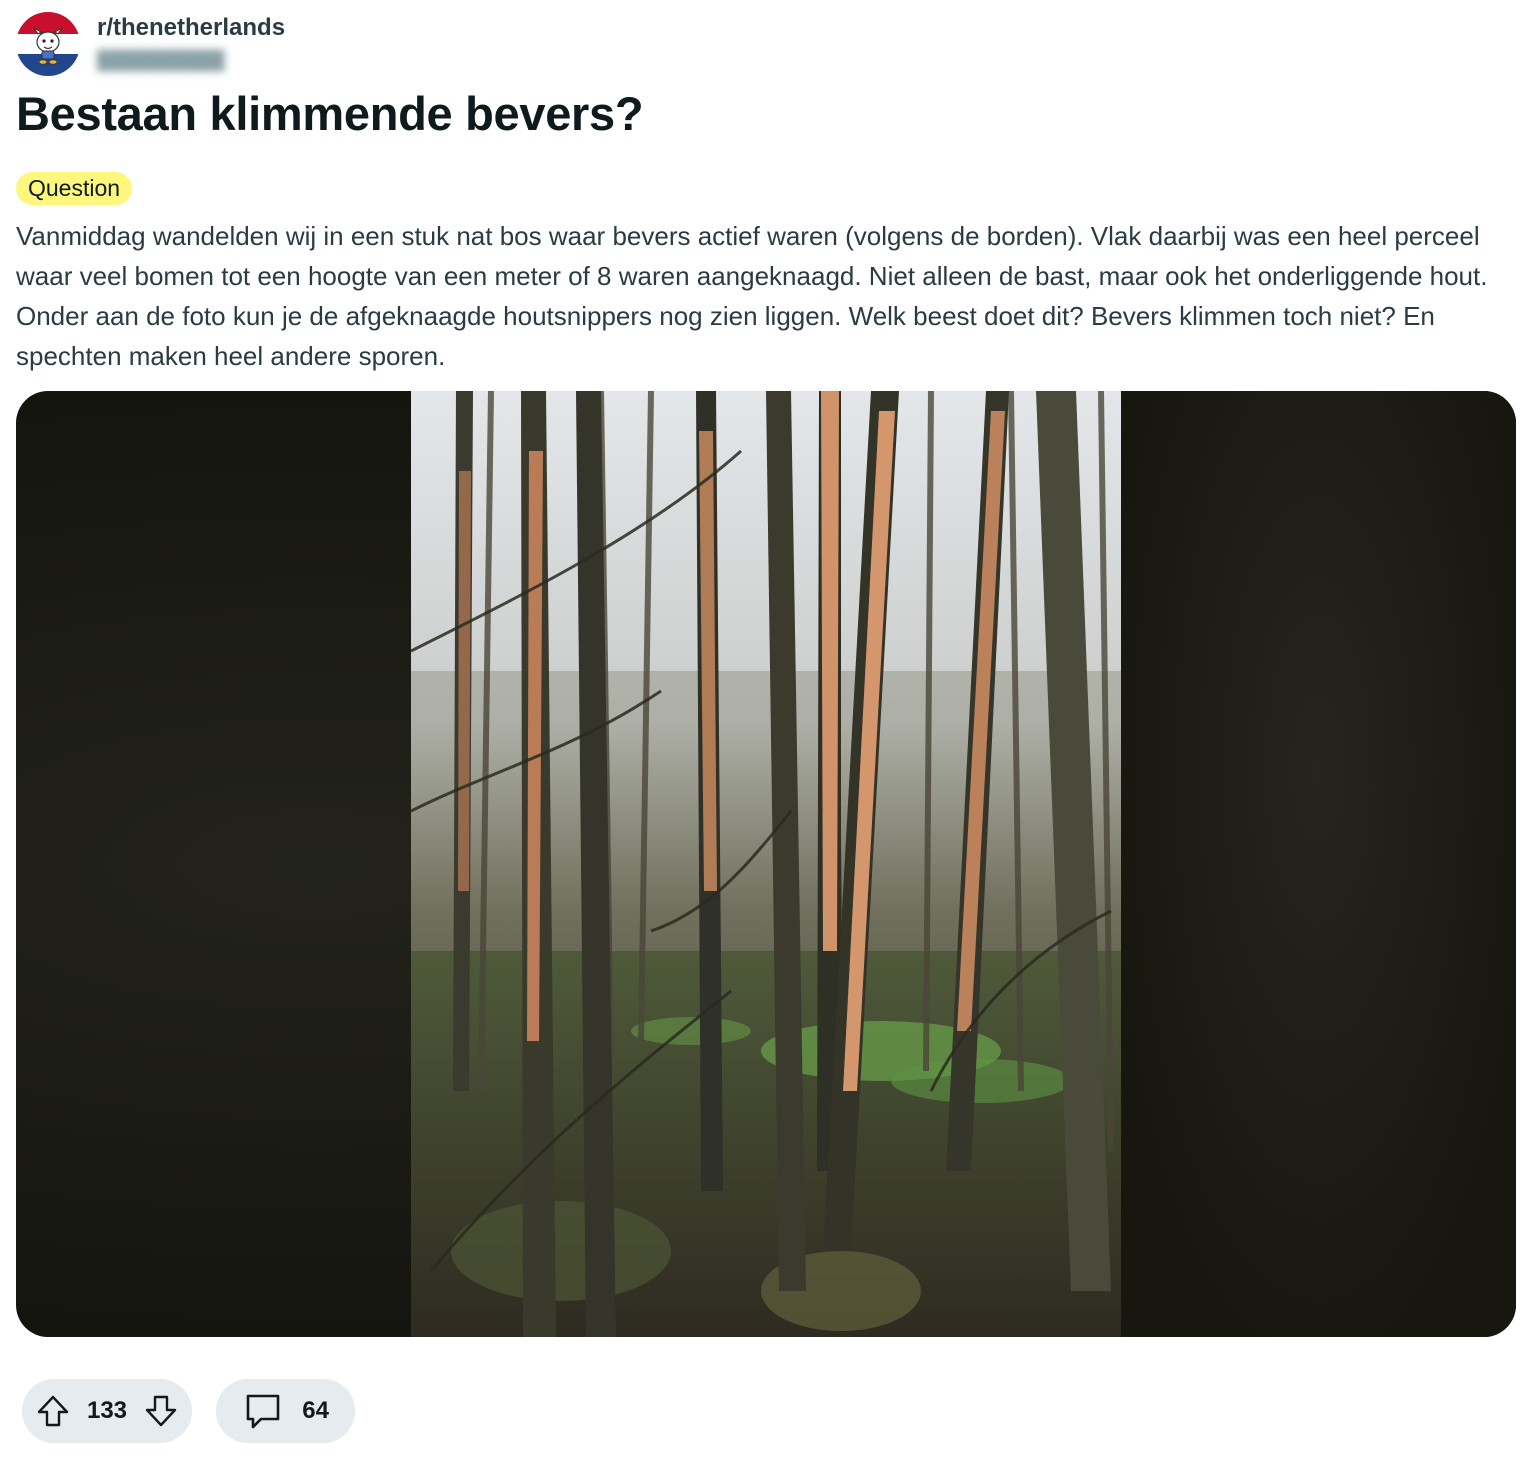  What do you see at coordinates (191, 28) in the screenshot?
I see `subreddit-name: r/thenetherlands` at bounding box center [191, 28].